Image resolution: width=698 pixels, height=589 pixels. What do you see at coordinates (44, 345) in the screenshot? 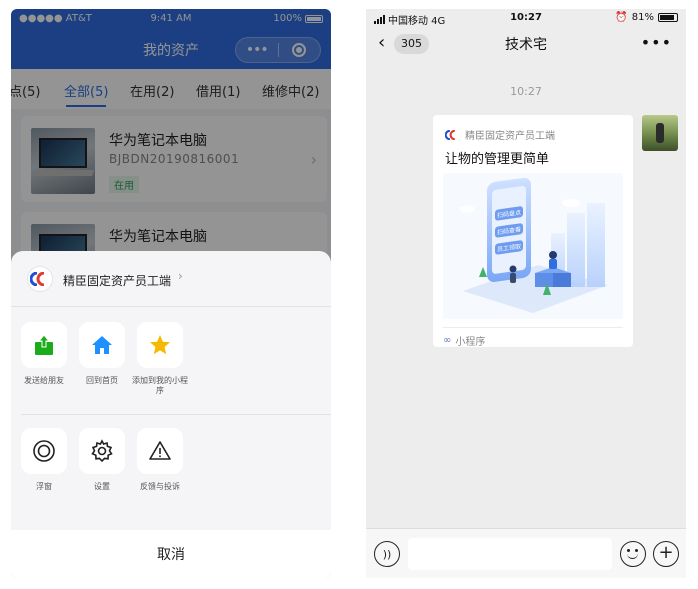
I see `share-icon` at bounding box center [44, 345].